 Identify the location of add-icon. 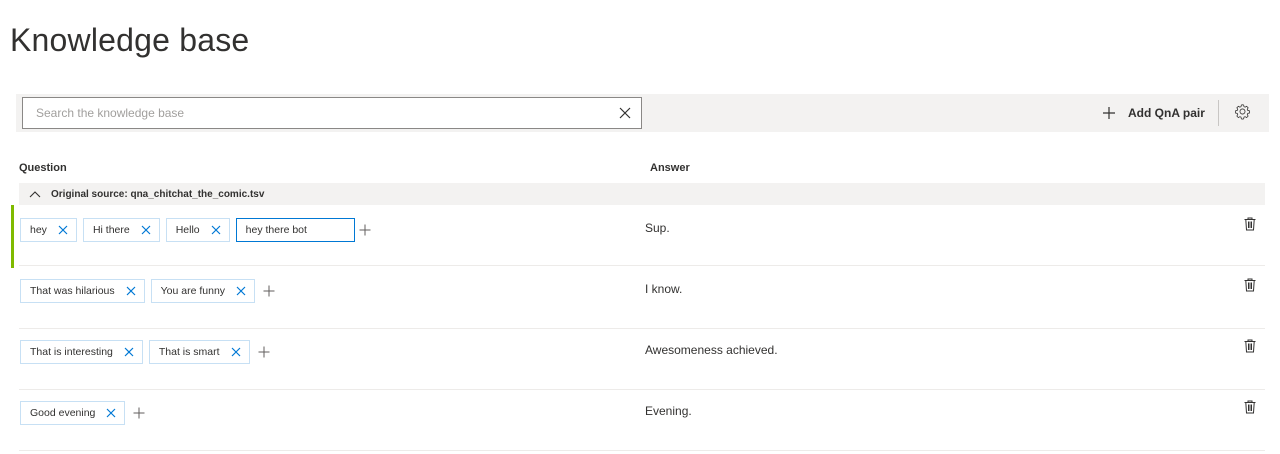
(1109, 113).